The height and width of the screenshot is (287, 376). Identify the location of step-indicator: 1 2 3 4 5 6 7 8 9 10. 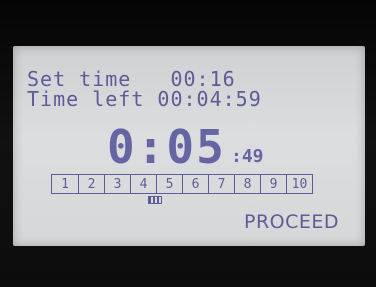
(182, 184).